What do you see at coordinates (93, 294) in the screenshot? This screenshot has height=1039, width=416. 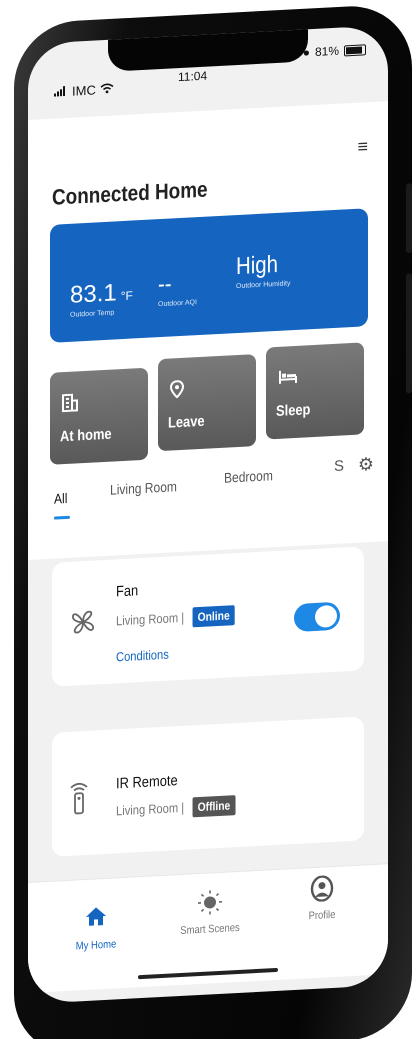 I see `temp-value: 83.1` at bounding box center [93, 294].